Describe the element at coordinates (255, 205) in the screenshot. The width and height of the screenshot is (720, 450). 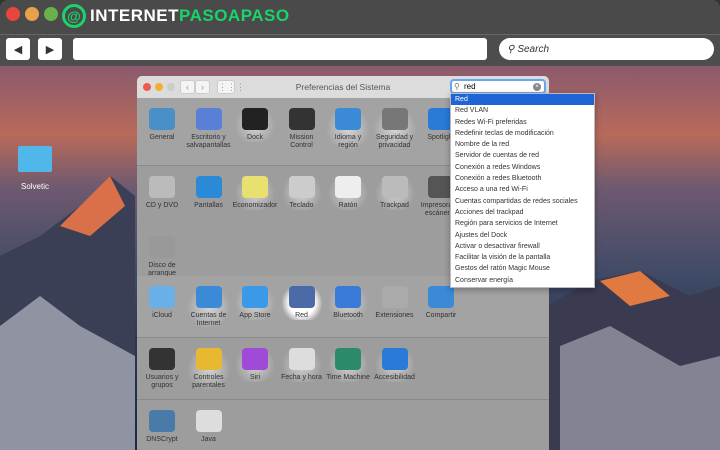
I see `pref-pane-label: Economizador` at that location.